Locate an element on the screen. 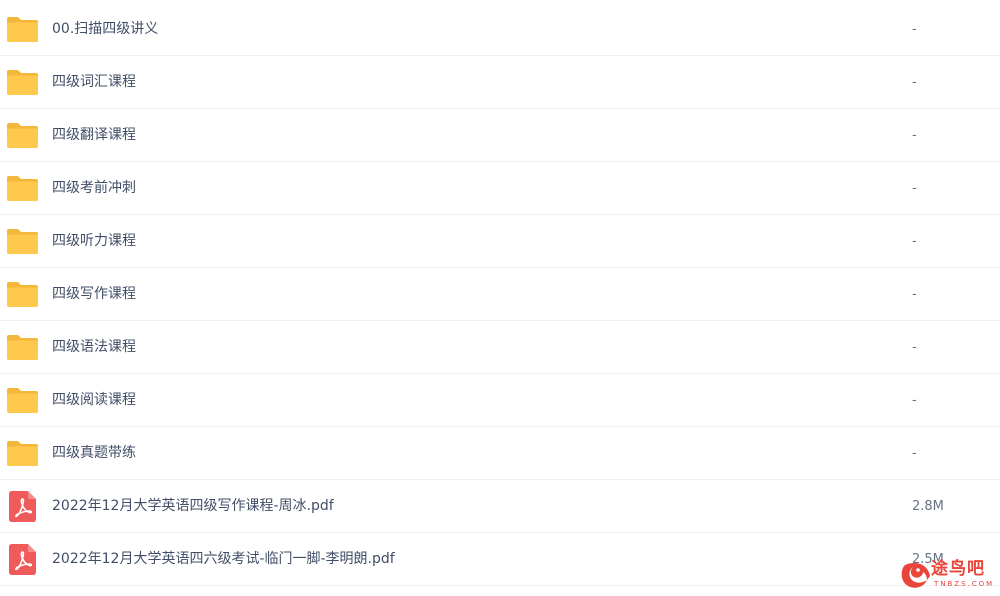  list-item-folder: 四级阅读课程 - is located at coordinates (500, 400).